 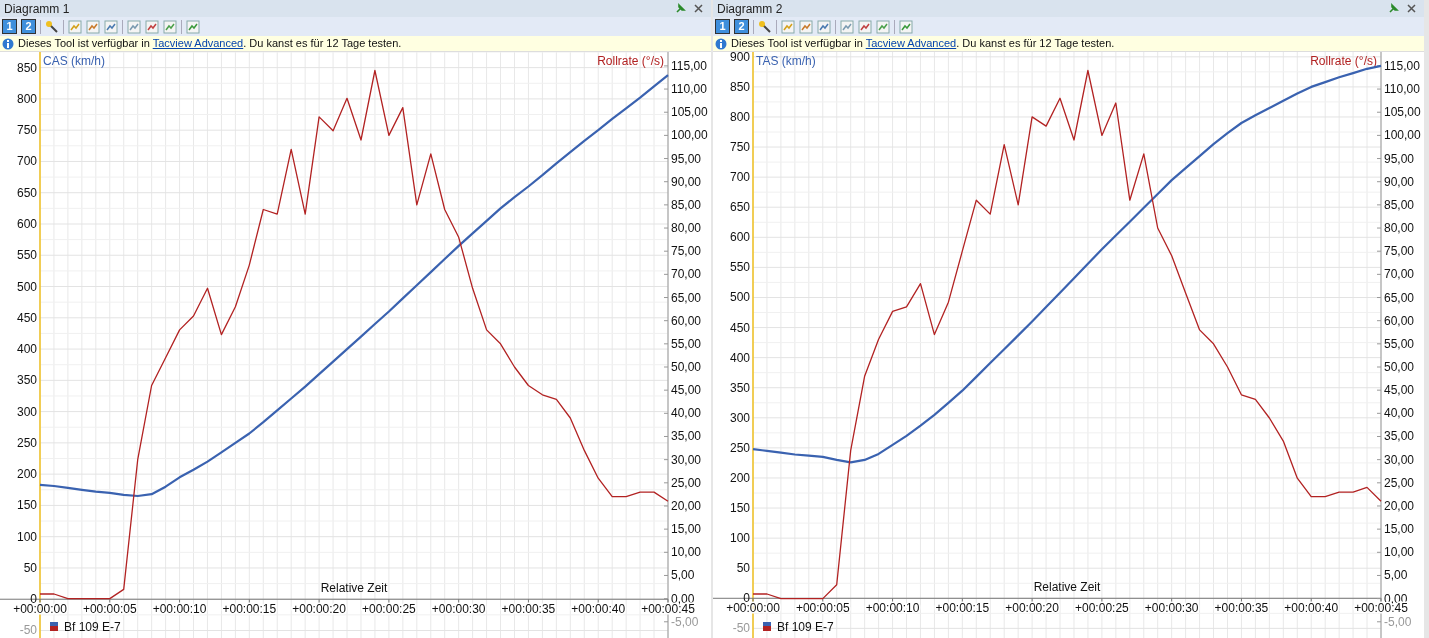 What do you see at coordinates (1171, 608) in the screenshot?
I see `axis-tick-label: +00:00:30` at bounding box center [1171, 608].